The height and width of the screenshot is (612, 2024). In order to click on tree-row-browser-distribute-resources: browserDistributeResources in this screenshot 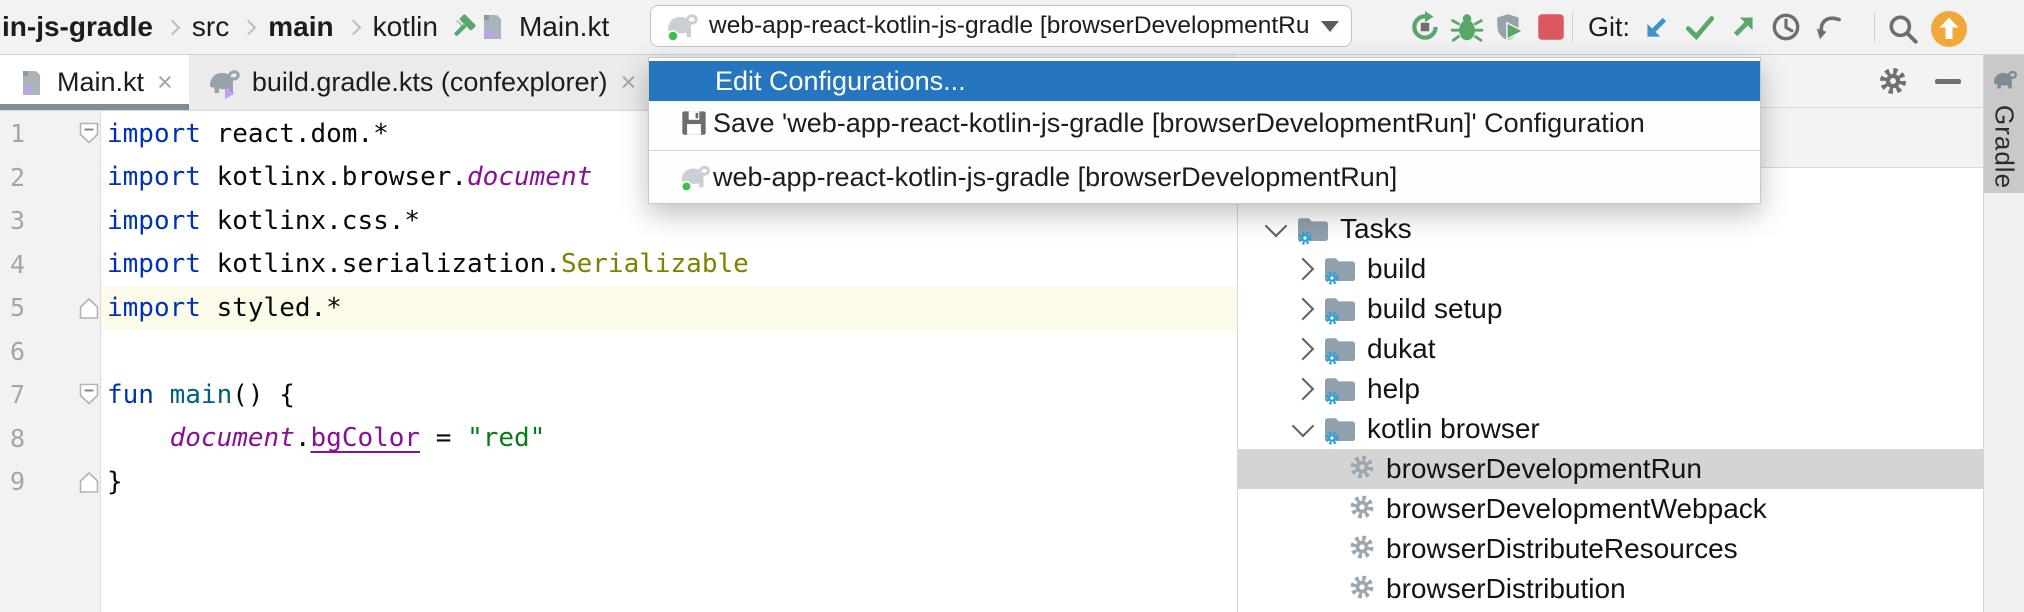, I will do `click(1610, 549)`.